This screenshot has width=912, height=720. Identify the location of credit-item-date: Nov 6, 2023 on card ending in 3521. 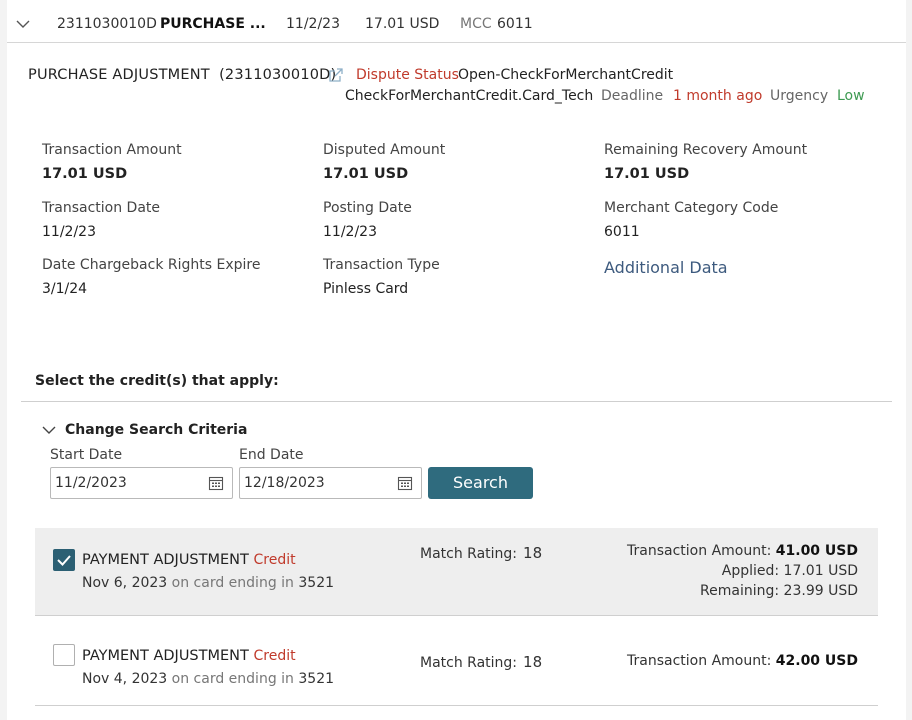
(208, 583).